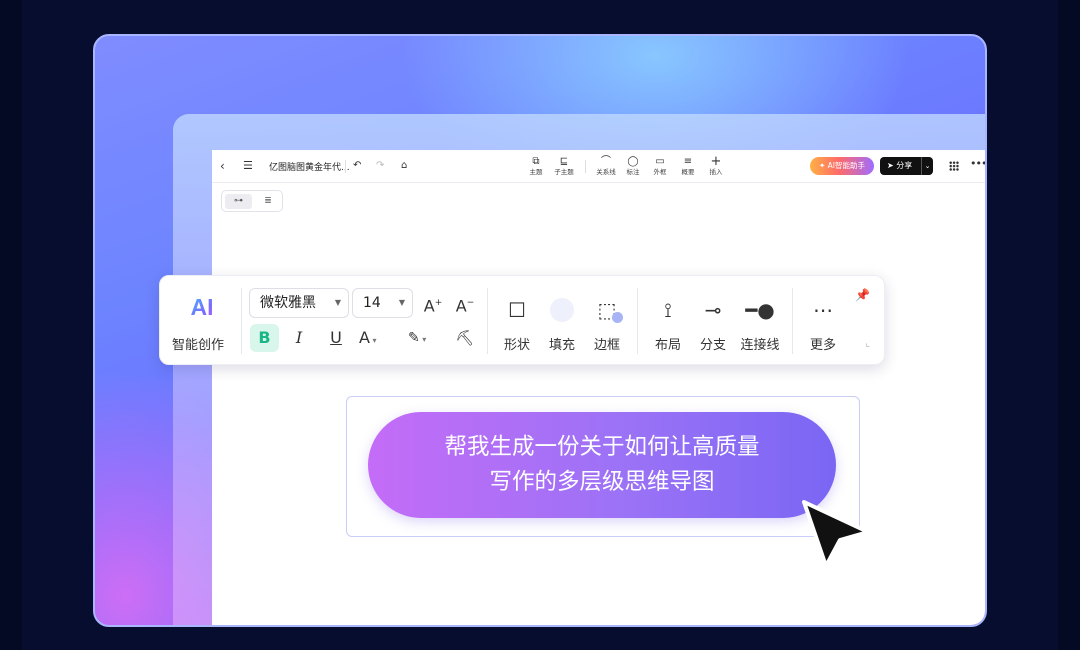 The width and height of the screenshot is (1080, 650). I want to click on toolbar-topic: ⧉ 主题, so click(536, 166).